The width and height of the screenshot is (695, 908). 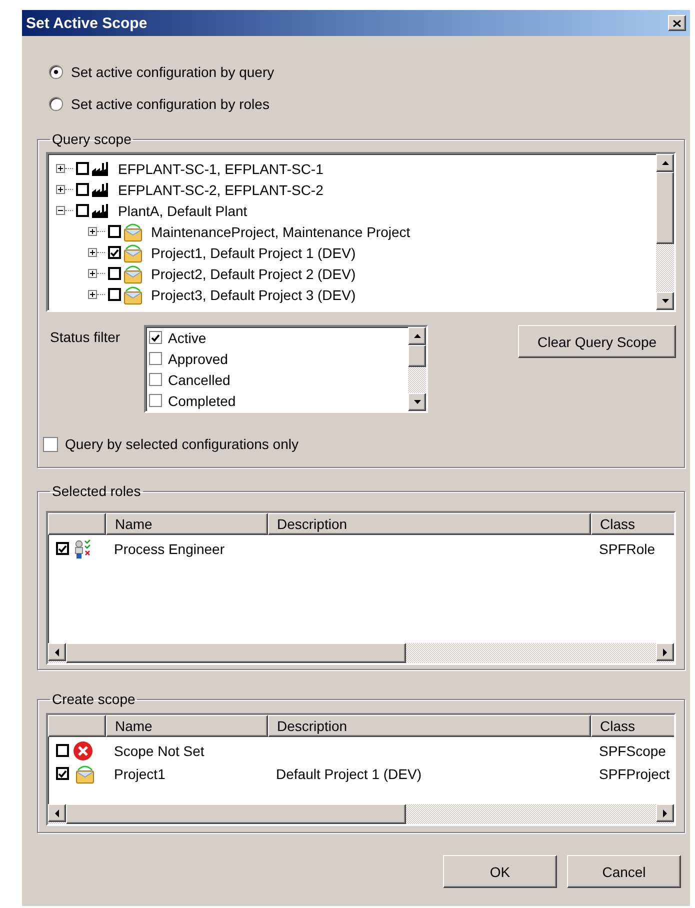 What do you see at coordinates (86, 337) in the screenshot?
I see `field-label: Status filter` at bounding box center [86, 337].